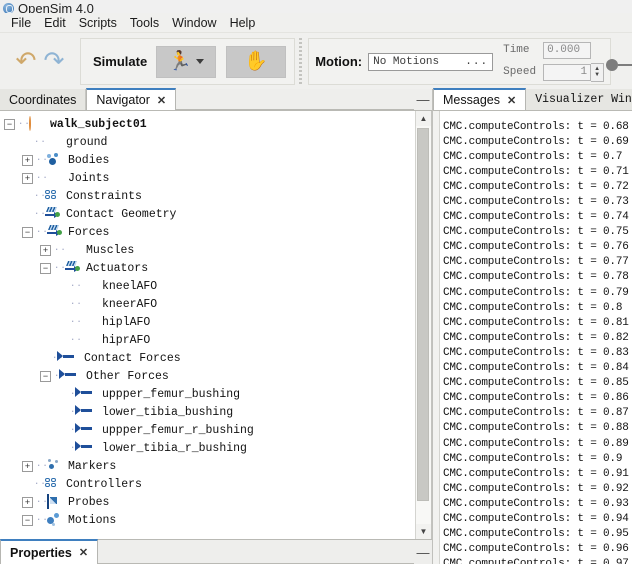 Image resolution: width=632 pixels, height=564 pixels. Describe the element at coordinates (127, 376) in the screenshot. I see `tree-node-label: Other Forces` at that location.